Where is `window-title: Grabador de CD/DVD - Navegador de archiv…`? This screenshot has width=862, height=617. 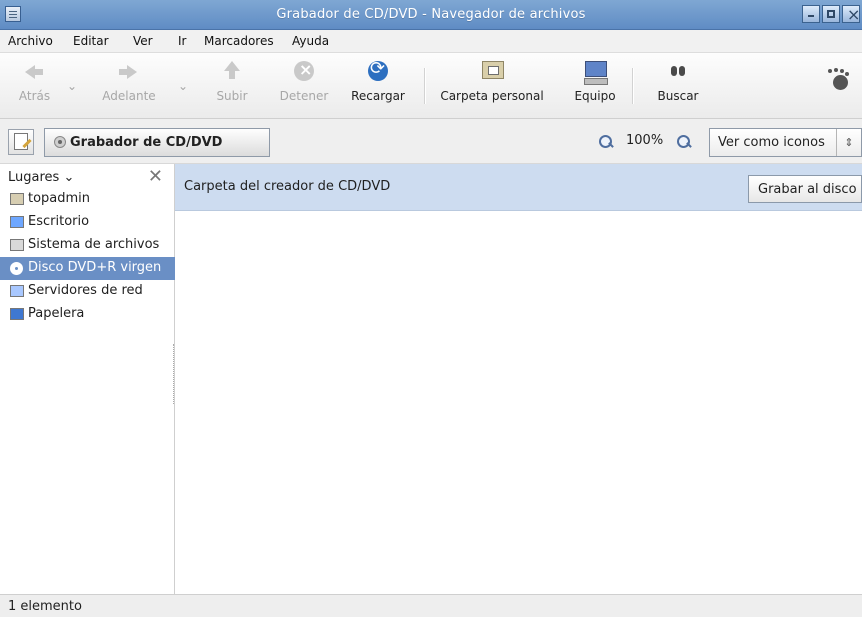
window-title: Grabador de CD/DVD - Navegador de archiv… is located at coordinates (431, 14).